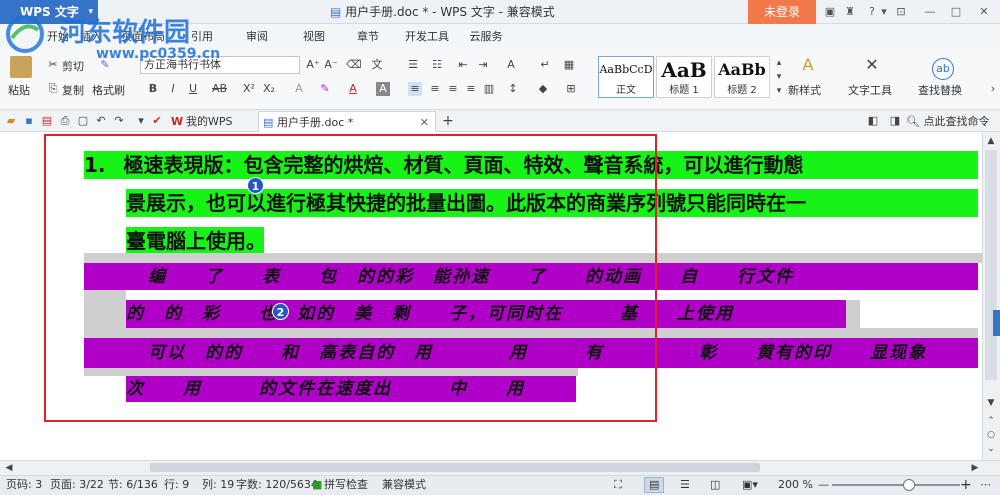  What do you see at coordinates (29, 121) in the screenshot?
I see `save-icon: ▪` at bounding box center [29, 121].